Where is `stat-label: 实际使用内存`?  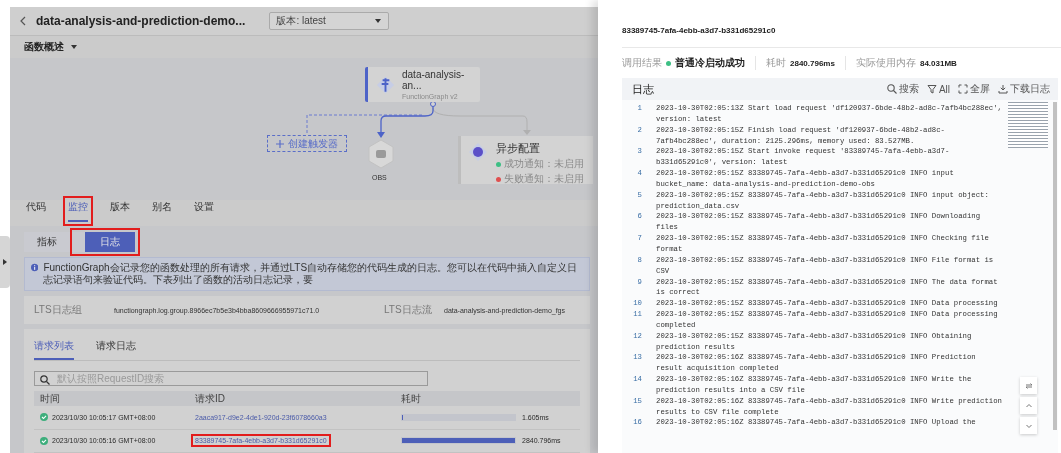
stat-label: 实际使用内存 is located at coordinates (885, 63).